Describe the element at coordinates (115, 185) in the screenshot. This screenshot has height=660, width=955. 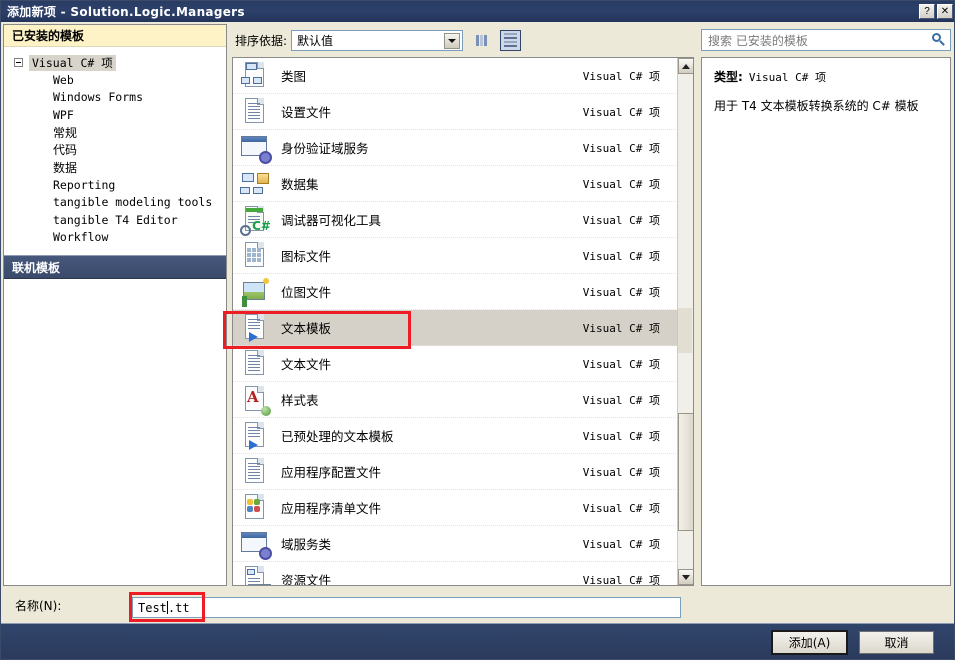
I see `tree-item-reporting: Reporting` at that location.